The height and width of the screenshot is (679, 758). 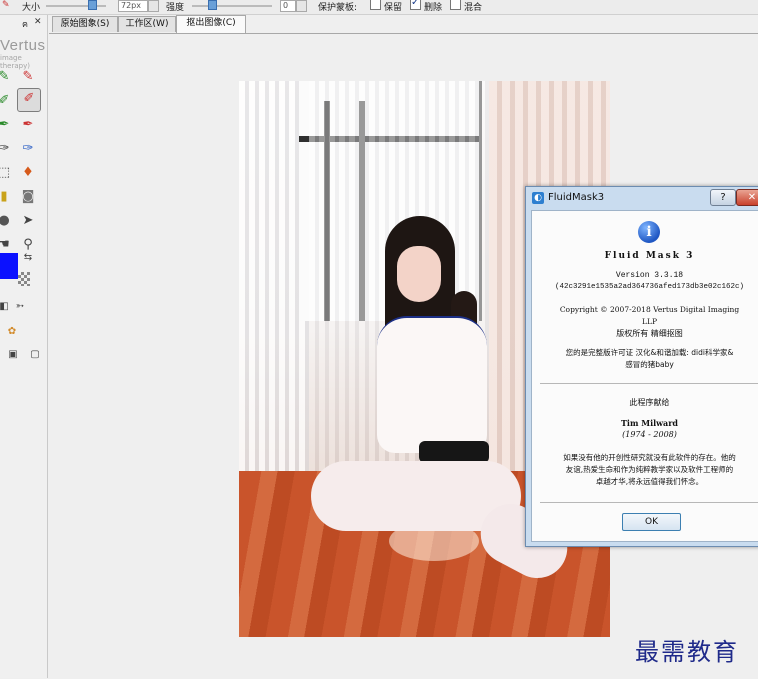 What do you see at coordinates (288, 6) in the screenshot?
I see `strength-field: 0` at bounding box center [288, 6].